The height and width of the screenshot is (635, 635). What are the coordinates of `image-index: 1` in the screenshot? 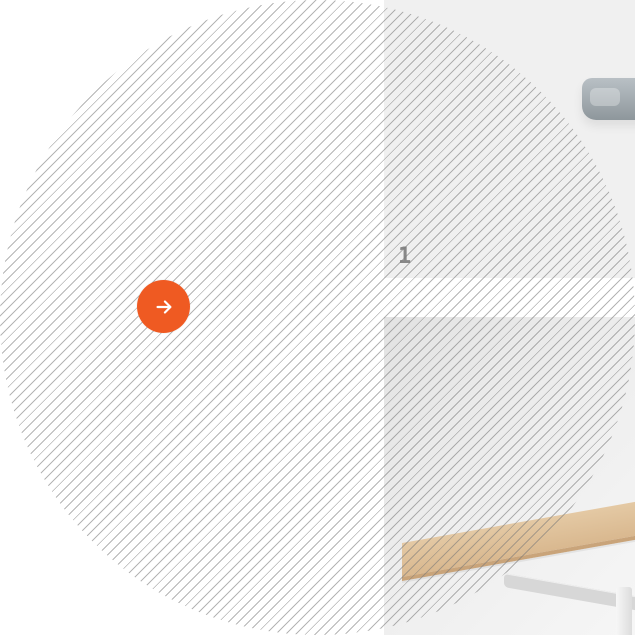 It's located at (405, 256).